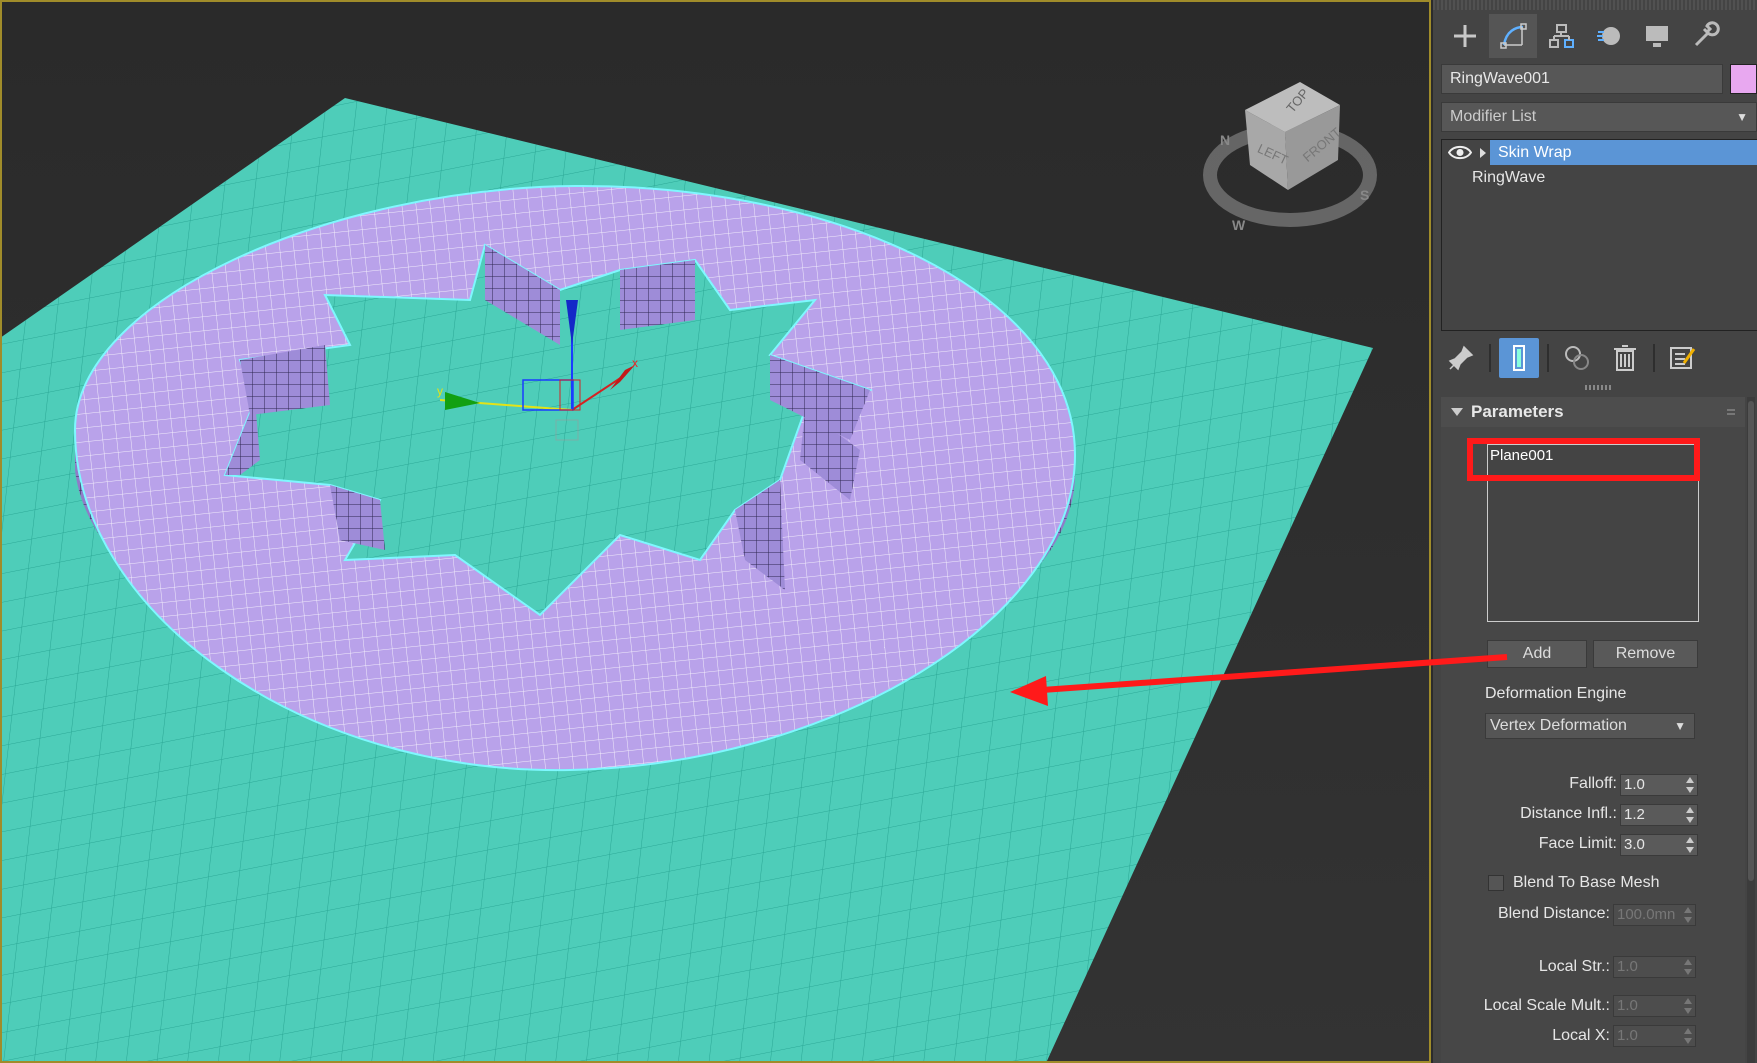  What do you see at coordinates (1599, 235) in the screenshot?
I see `modifier-stack: Skin Wrap RingWave` at bounding box center [1599, 235].